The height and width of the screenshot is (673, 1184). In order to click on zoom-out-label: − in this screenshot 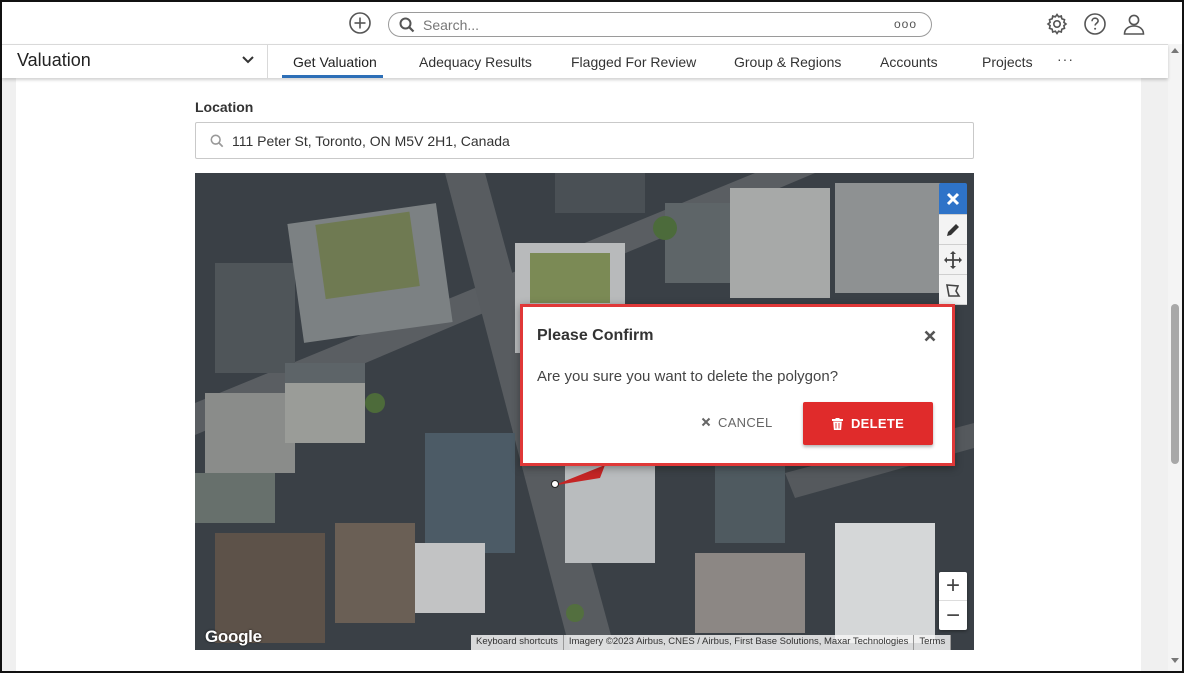, I will do `click(952, 615)`.